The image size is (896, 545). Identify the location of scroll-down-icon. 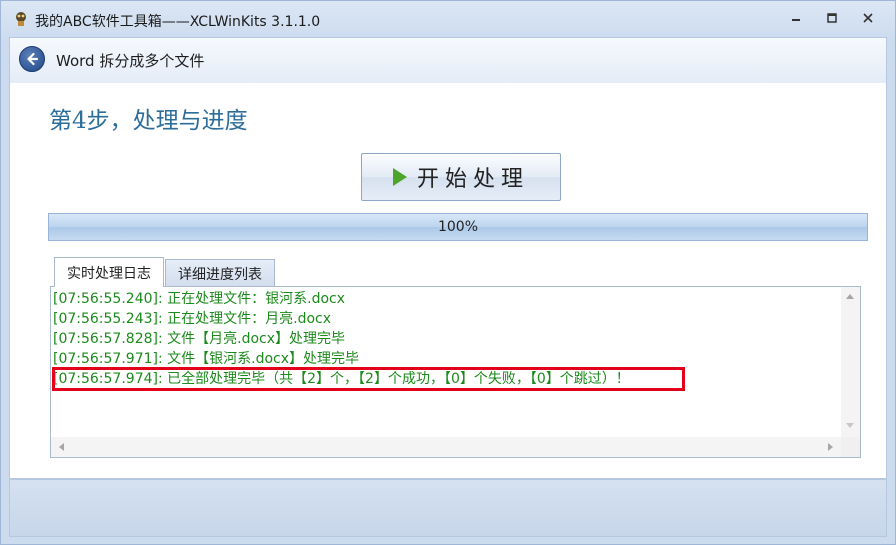
(850, 425).